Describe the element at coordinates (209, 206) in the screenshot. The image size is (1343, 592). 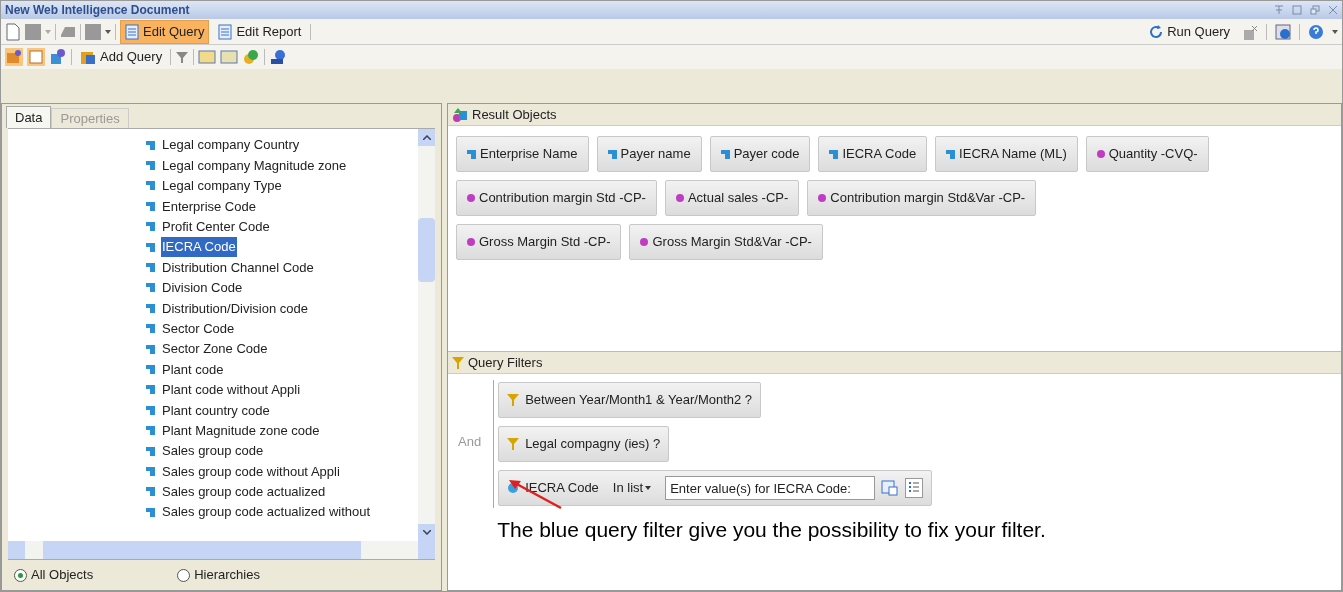
I see `tree-item: Enterprise Code` at that location.